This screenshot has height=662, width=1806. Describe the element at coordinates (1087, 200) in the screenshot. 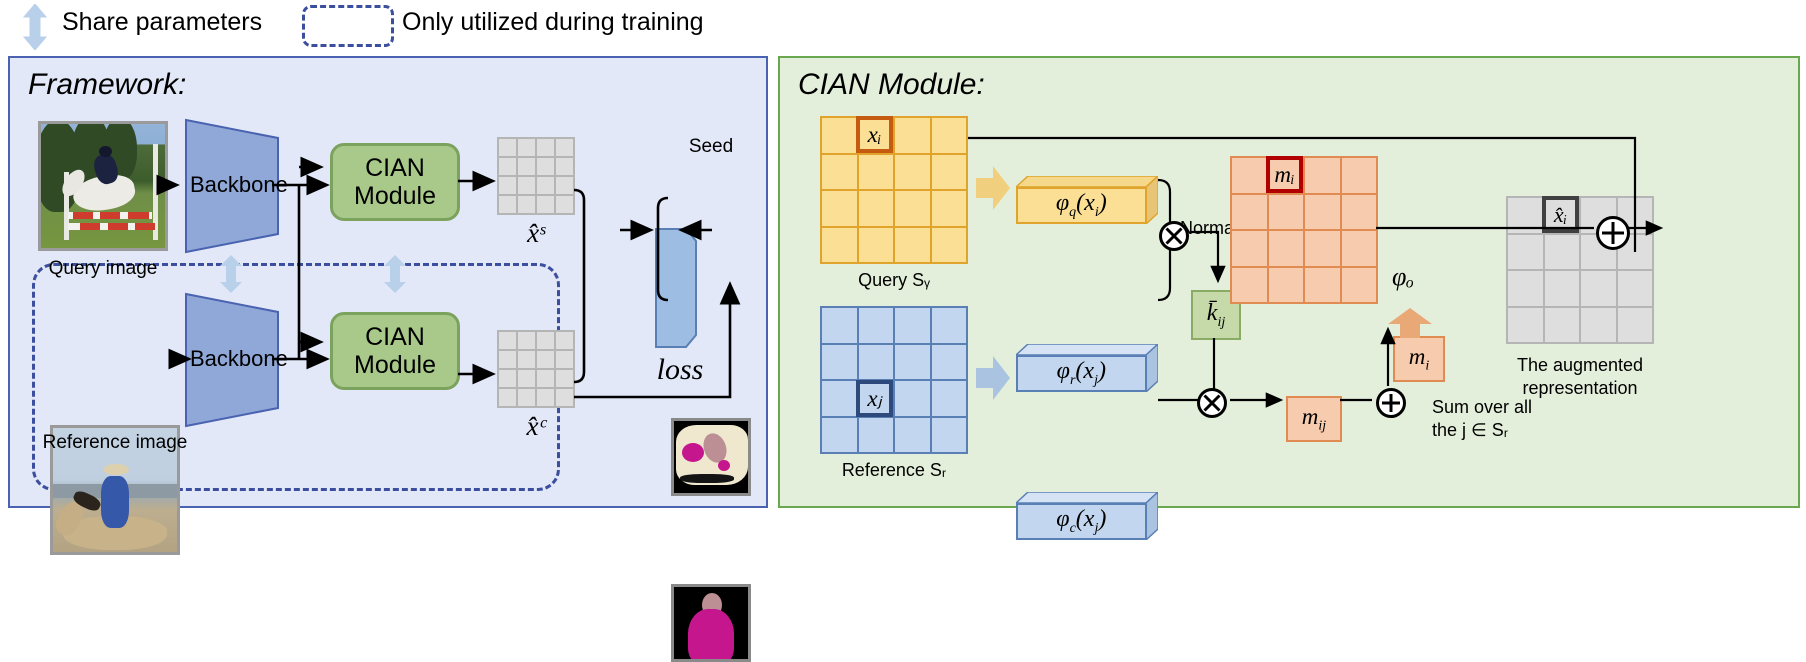

I see `phi-q-box: φq(xi)` at that location.